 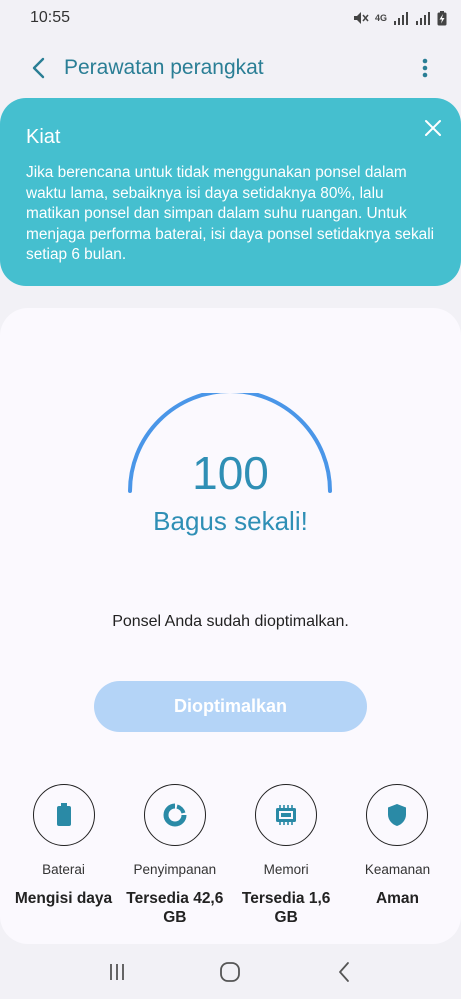 I want to click on battery-charging-icon, so click(x=442, y=17).